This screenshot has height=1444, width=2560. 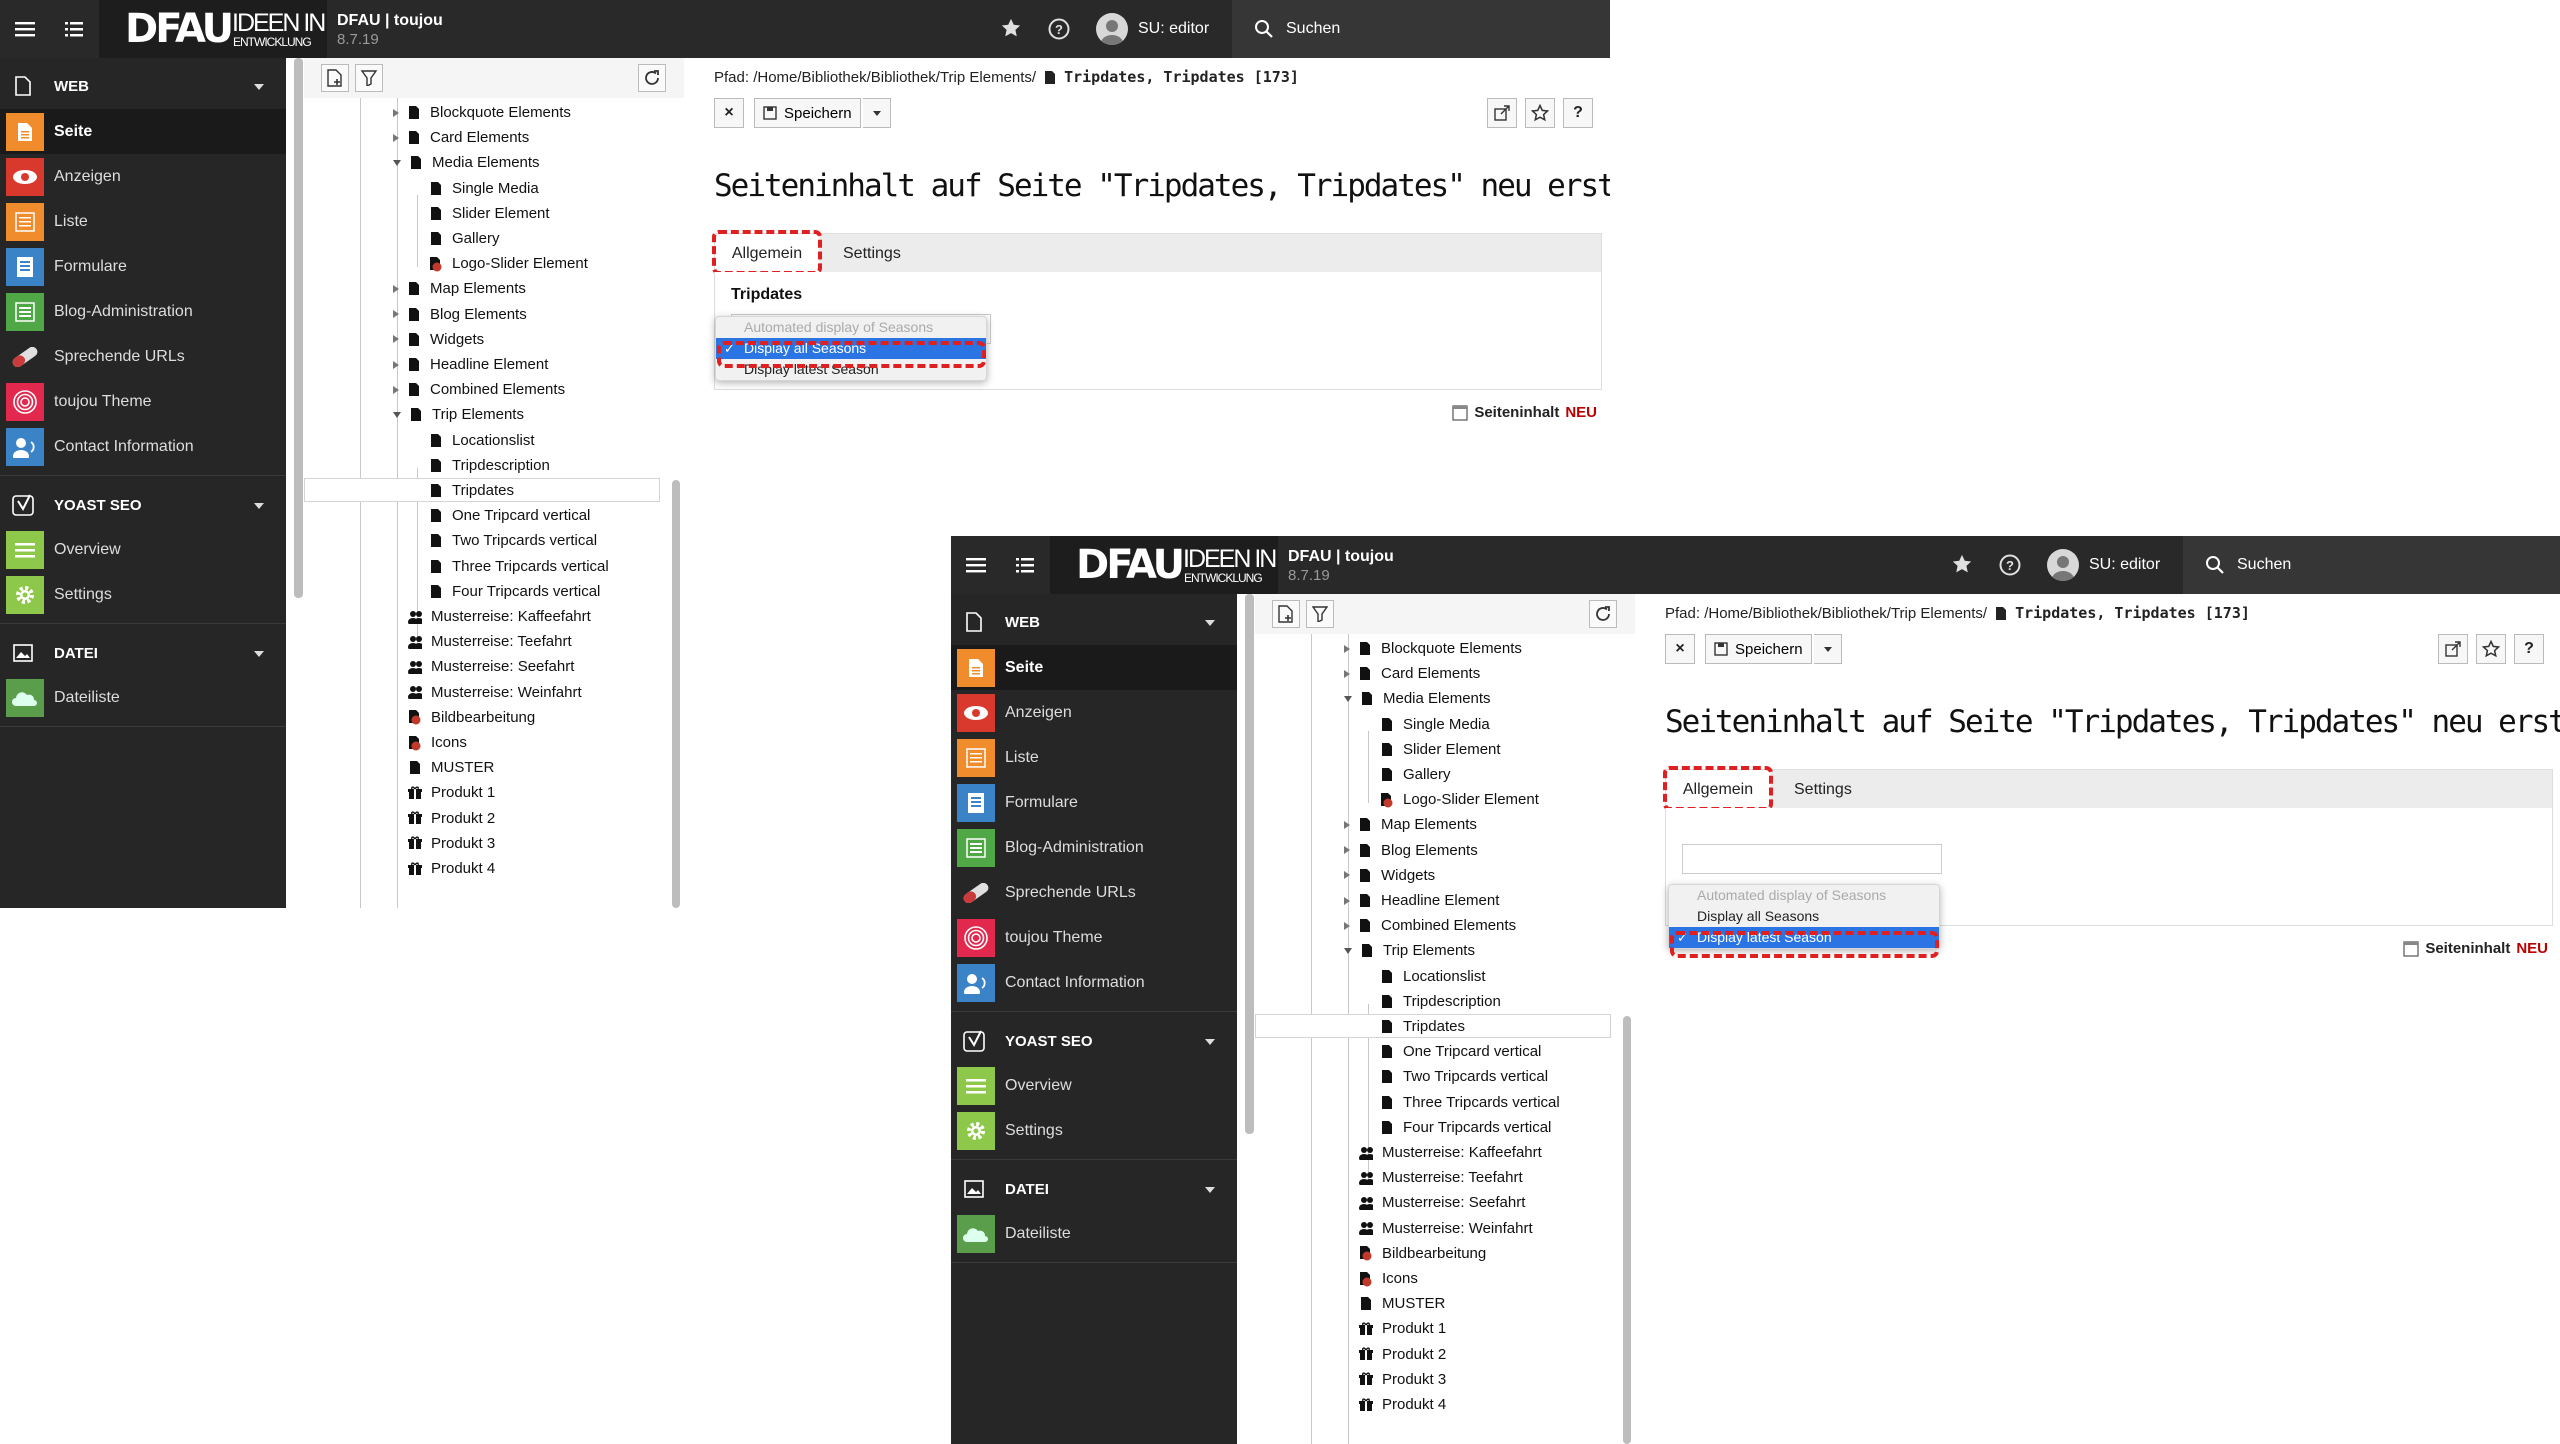 What do you see at coordinates (491, 666) in the screenshot?
I see `tree-node: Musterreise: Seefahrt` at bounding box center [491, 666].